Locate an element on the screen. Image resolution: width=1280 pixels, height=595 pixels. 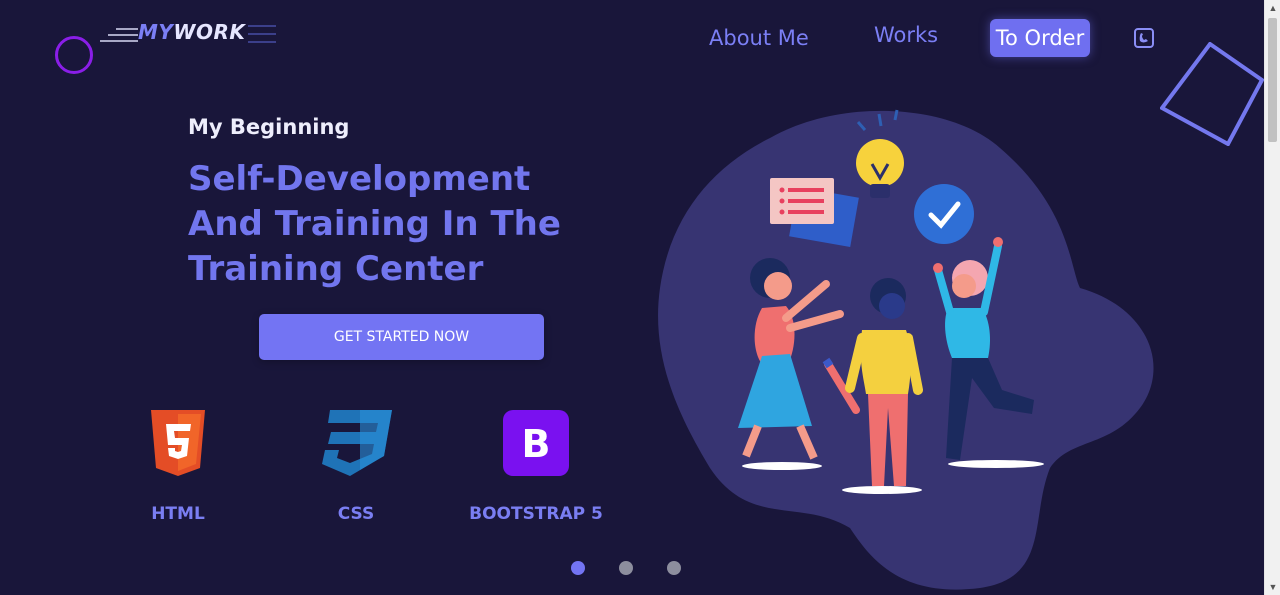
brand-logo: MYWORK is located at coordinates (191, 32).